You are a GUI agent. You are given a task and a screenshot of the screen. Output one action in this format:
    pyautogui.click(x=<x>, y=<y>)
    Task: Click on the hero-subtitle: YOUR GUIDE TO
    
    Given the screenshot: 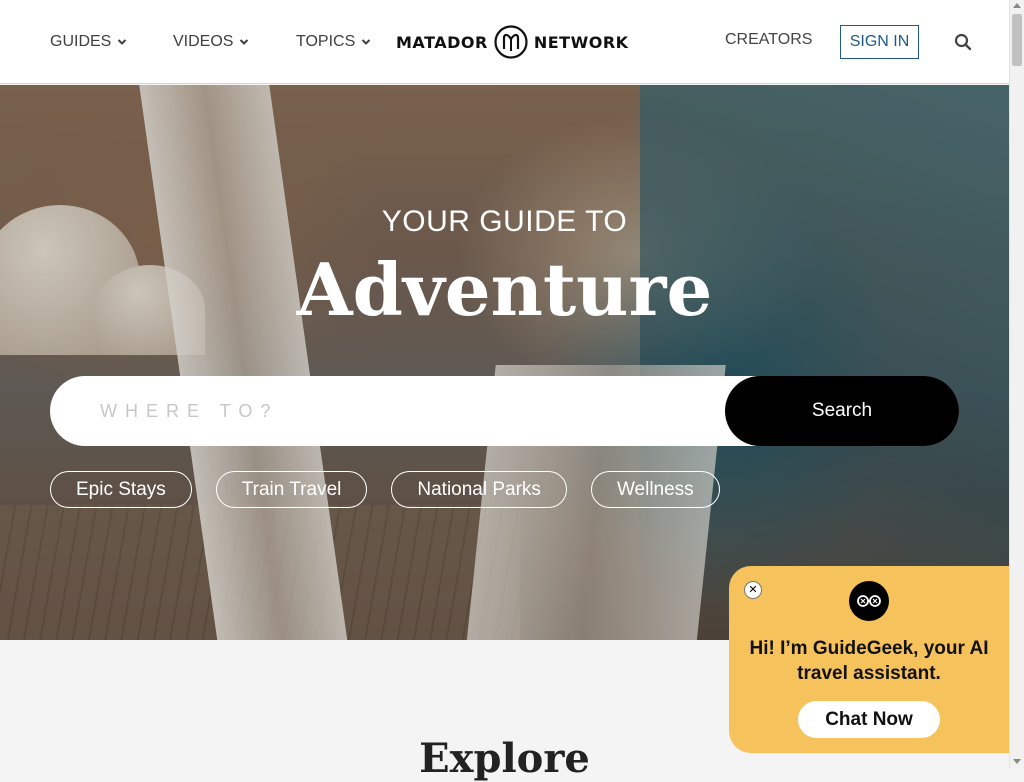 What is the action you would take?
    pyautogui.click(x=504, y=221)
    